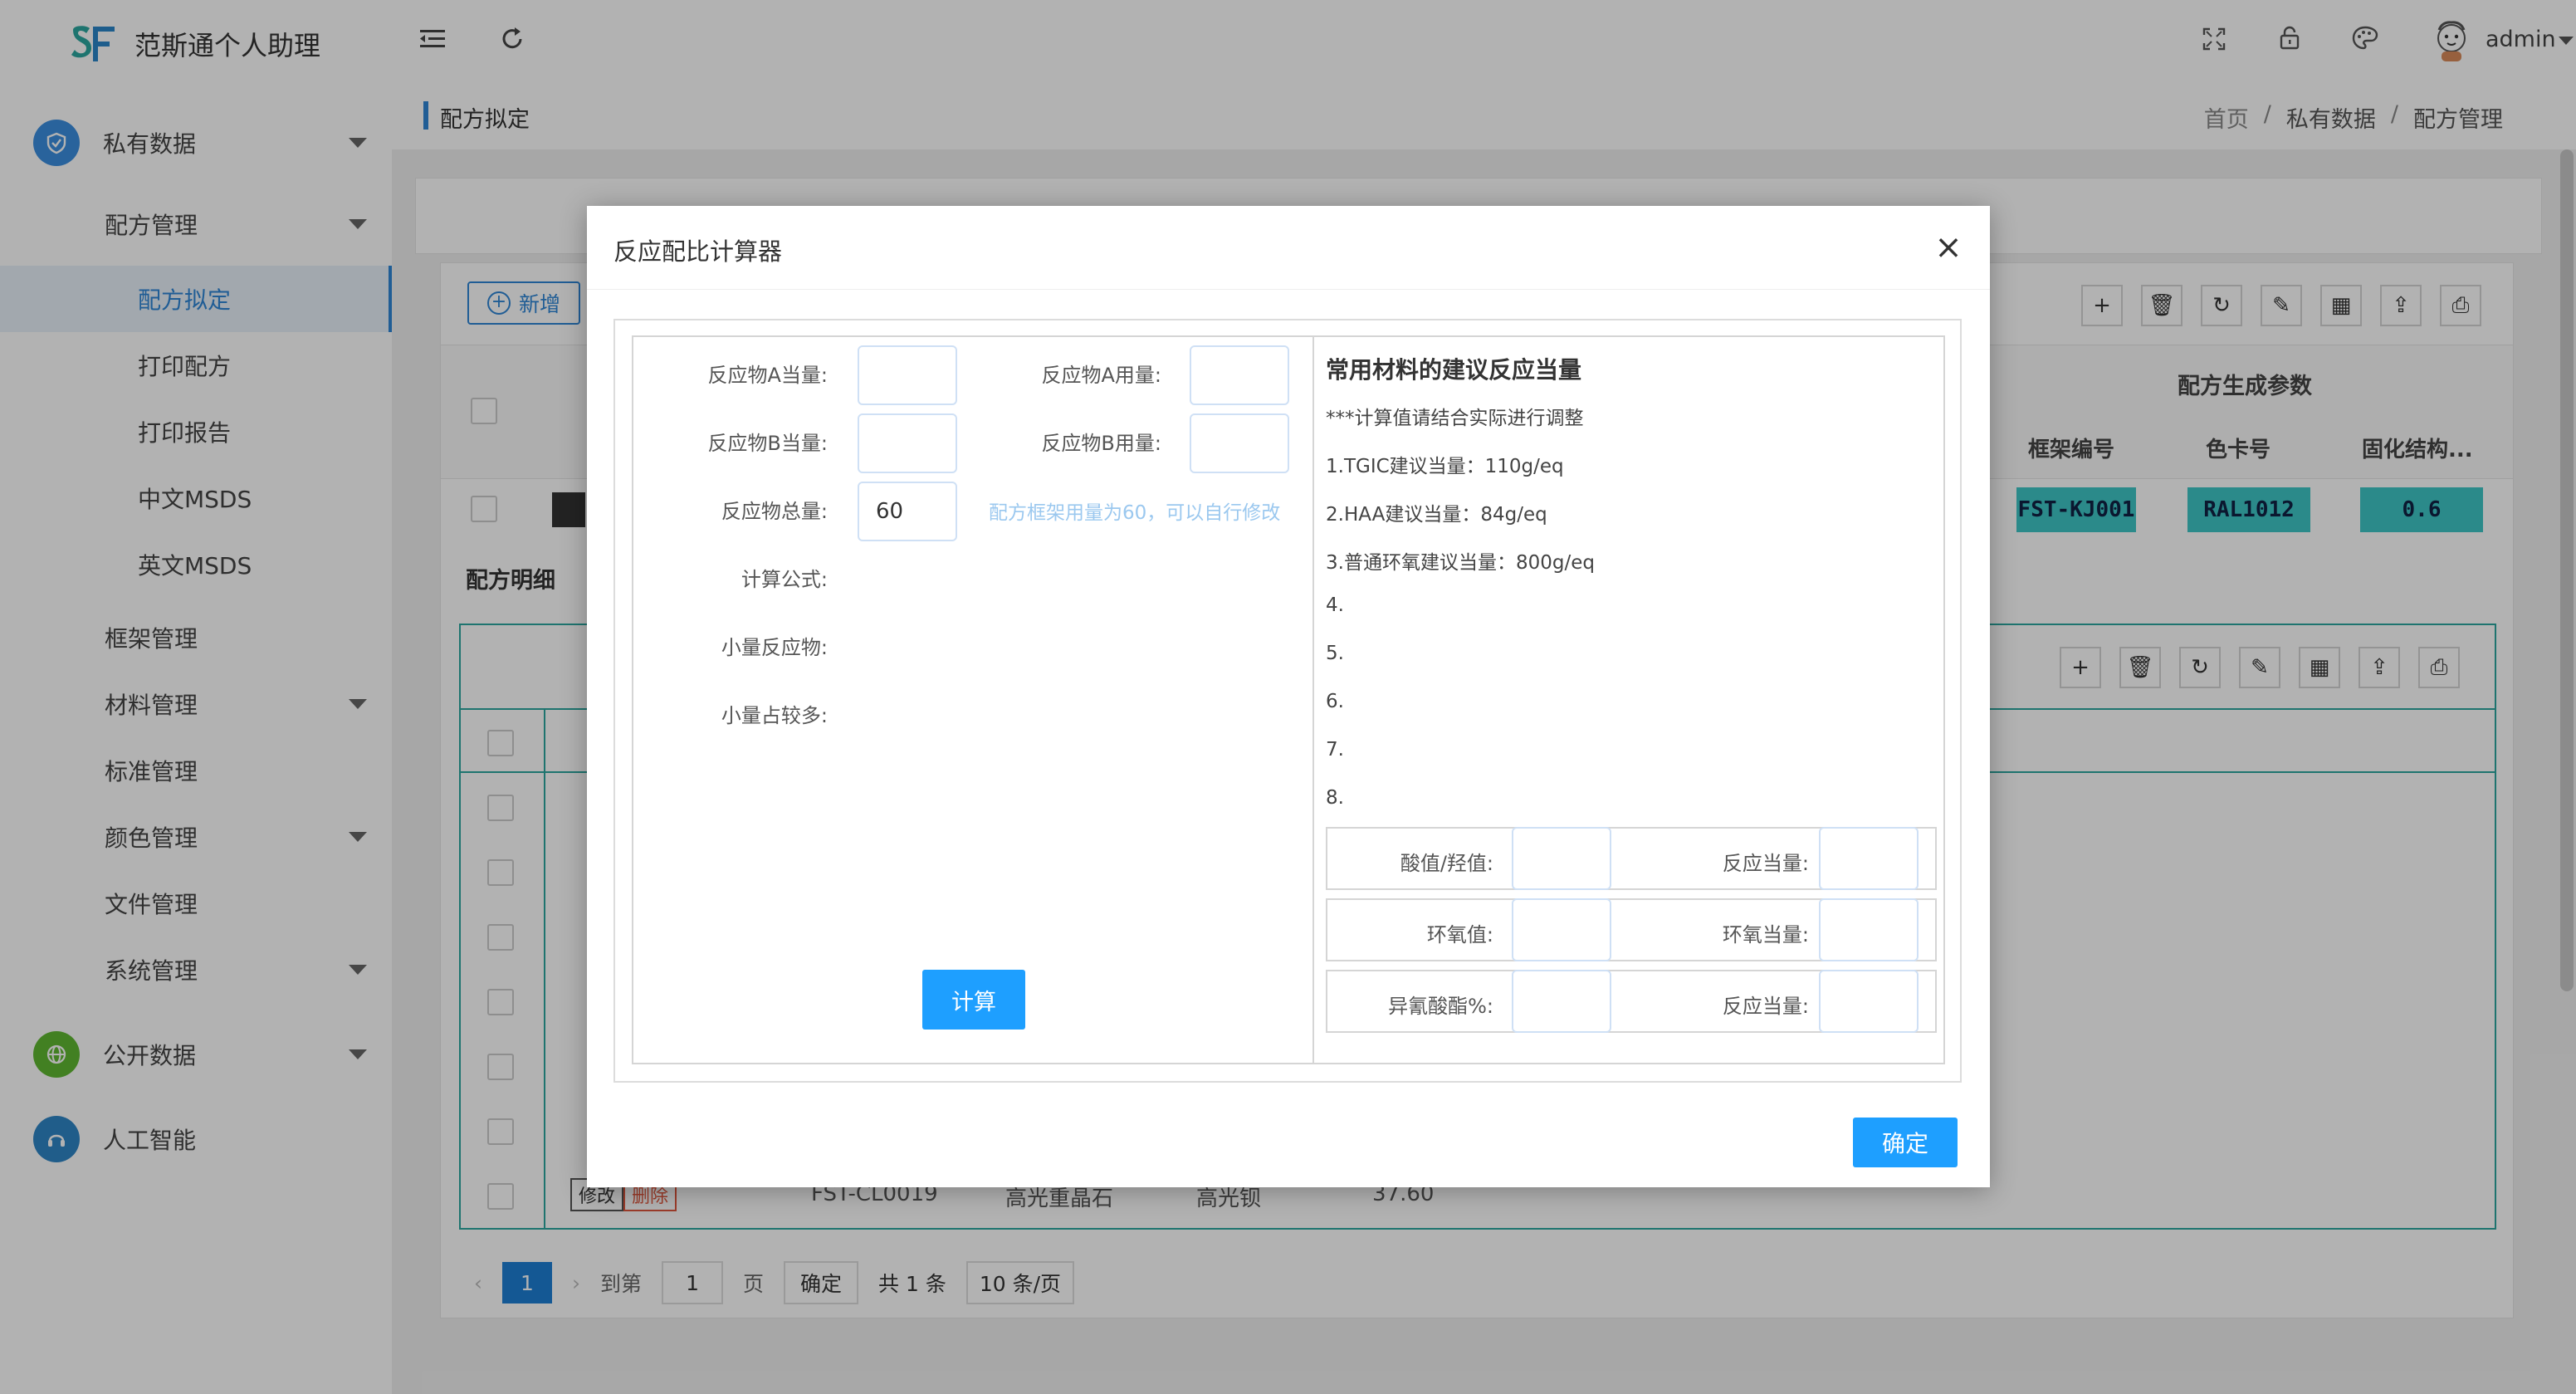  I want to click on reference-title: 常用材料的建议反应当量, so click(1454, 370).